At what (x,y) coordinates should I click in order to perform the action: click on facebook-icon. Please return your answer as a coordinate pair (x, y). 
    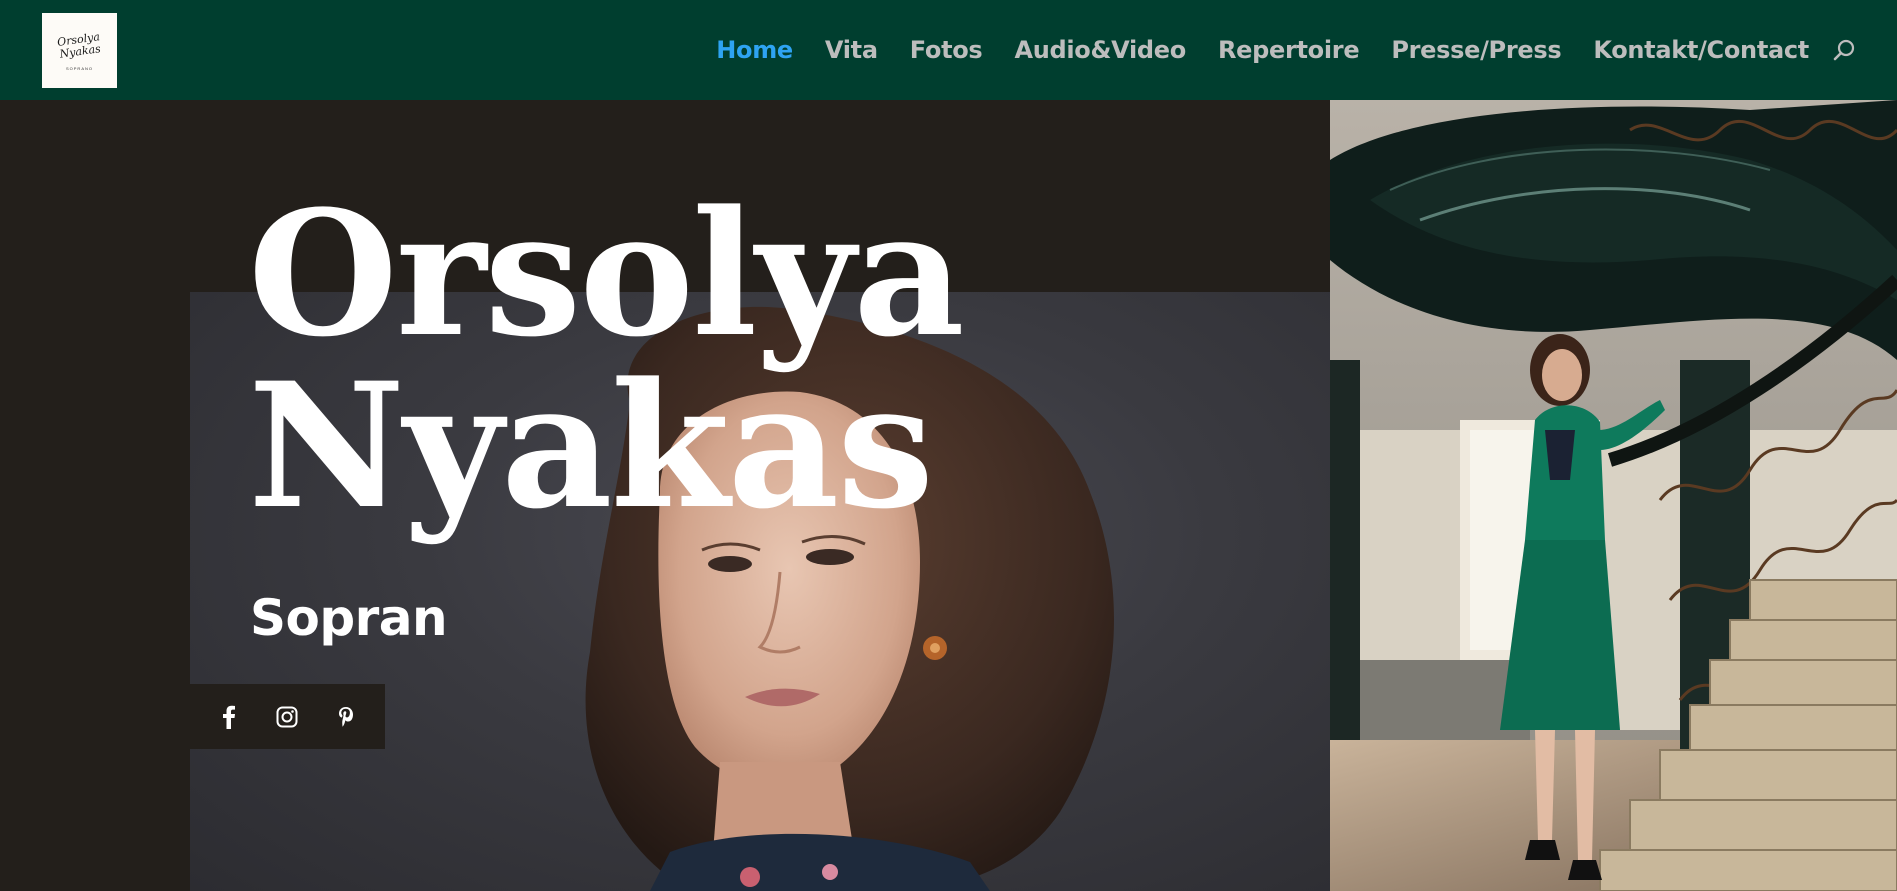
    Looking at the image, I should click on (229, 717).